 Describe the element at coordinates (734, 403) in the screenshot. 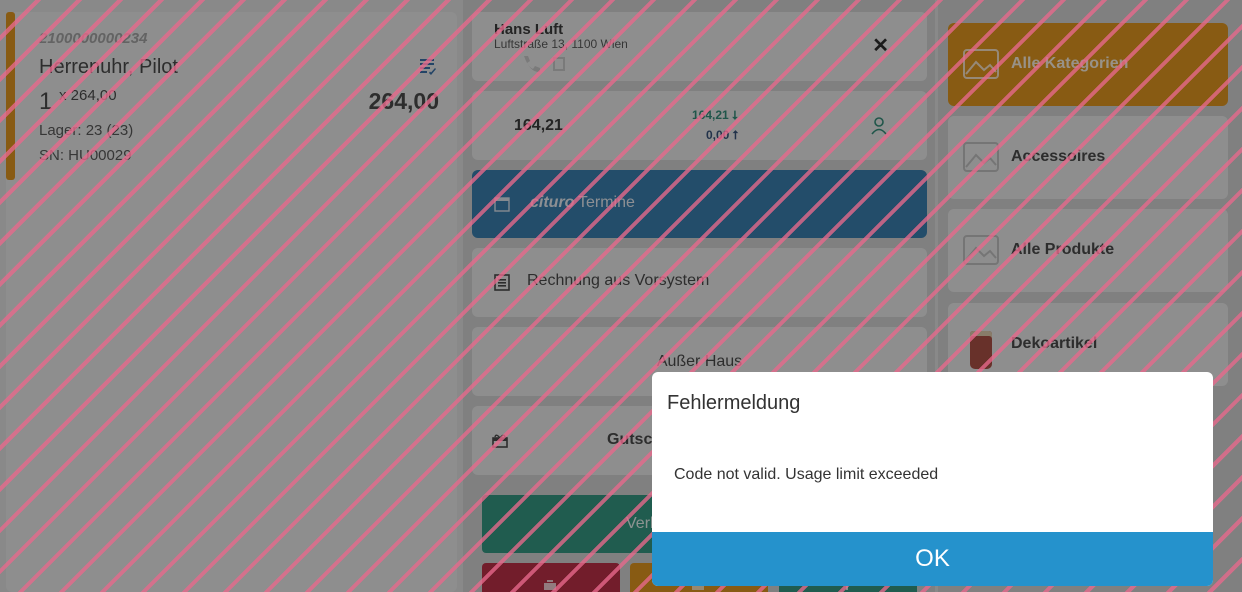

I see `dialog-title: Fehlermeldung` at that location.